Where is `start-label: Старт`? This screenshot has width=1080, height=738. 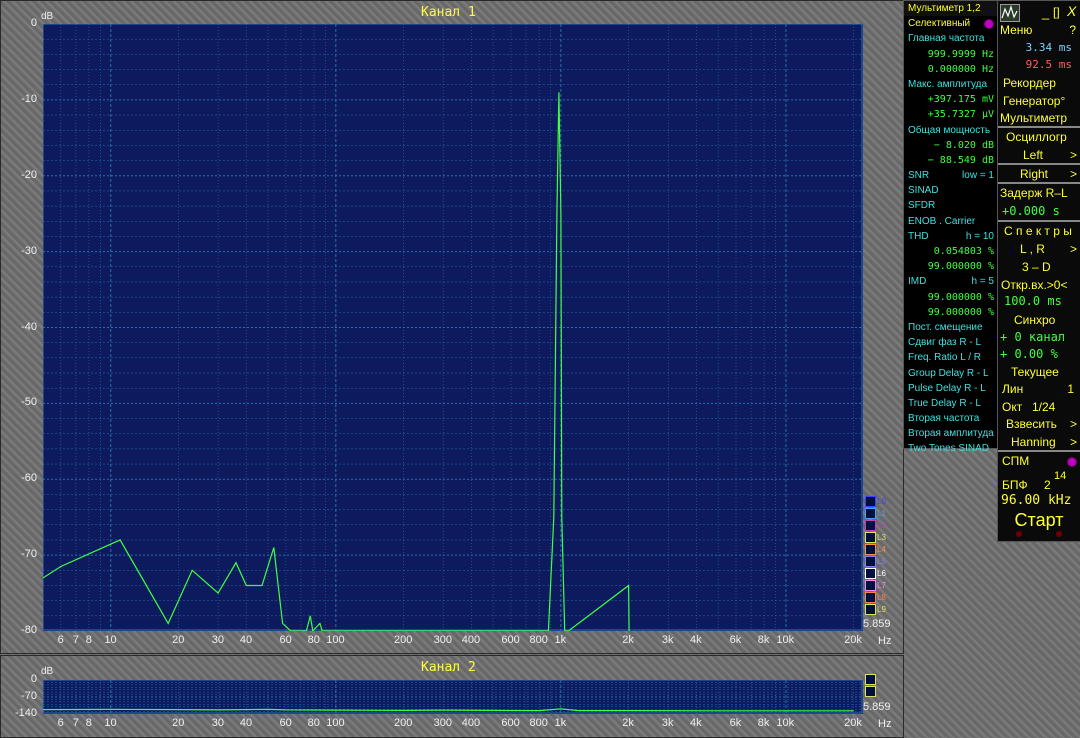
start-label: Старт is located at coordinates (1039, 520).